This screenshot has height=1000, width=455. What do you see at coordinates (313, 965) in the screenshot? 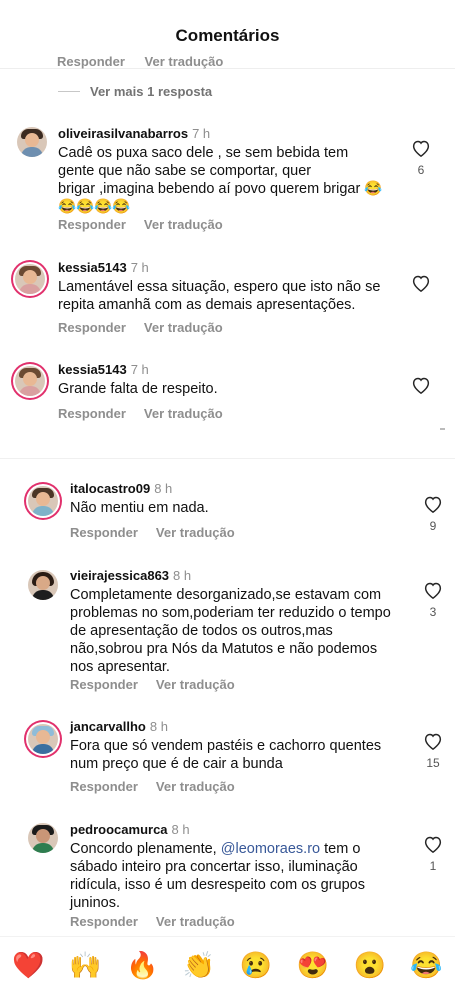
I see `heart-eyes-emoji-icon: 😍` at bounding box center [313, 965].